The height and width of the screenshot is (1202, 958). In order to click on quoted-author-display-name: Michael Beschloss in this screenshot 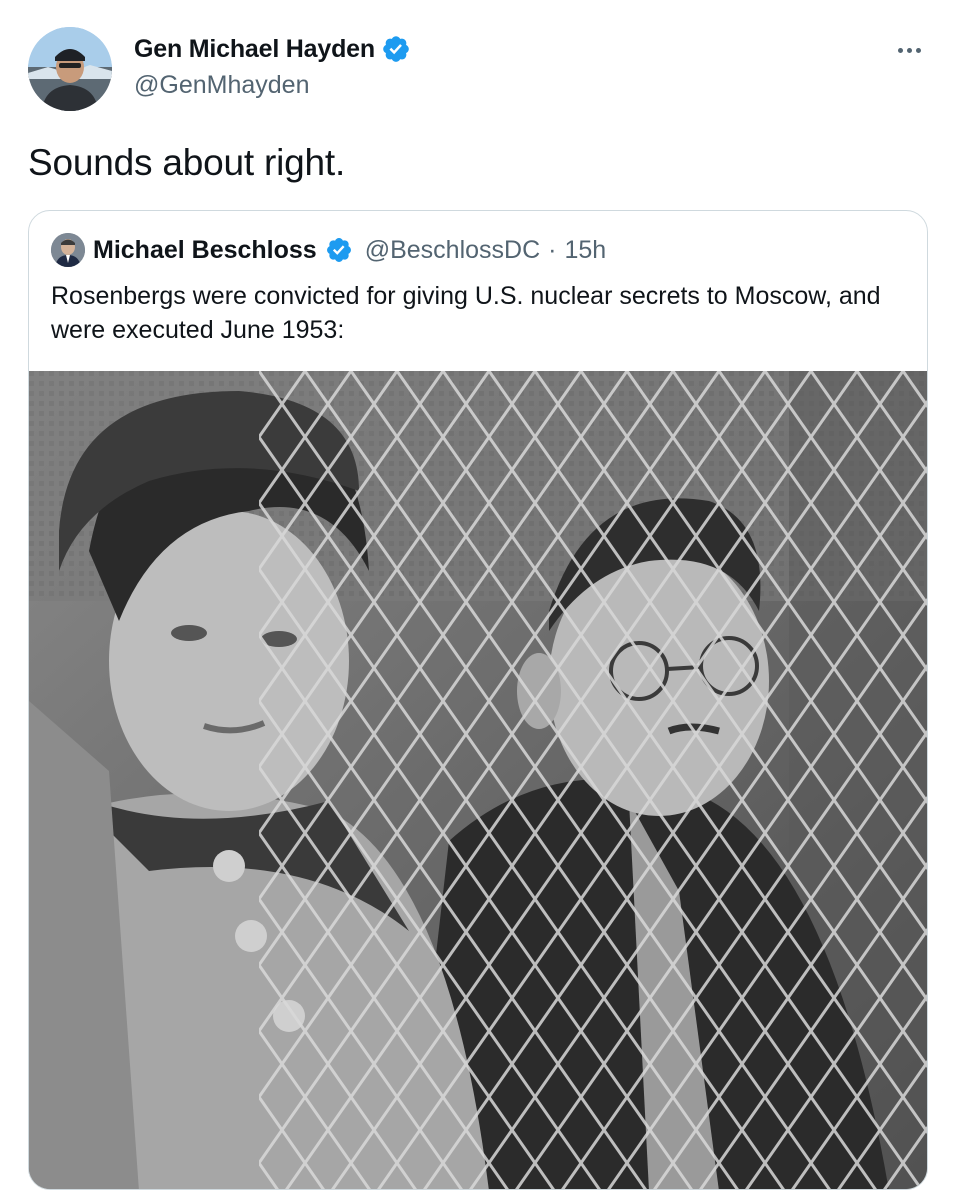, I will do `click(205, 249)`.